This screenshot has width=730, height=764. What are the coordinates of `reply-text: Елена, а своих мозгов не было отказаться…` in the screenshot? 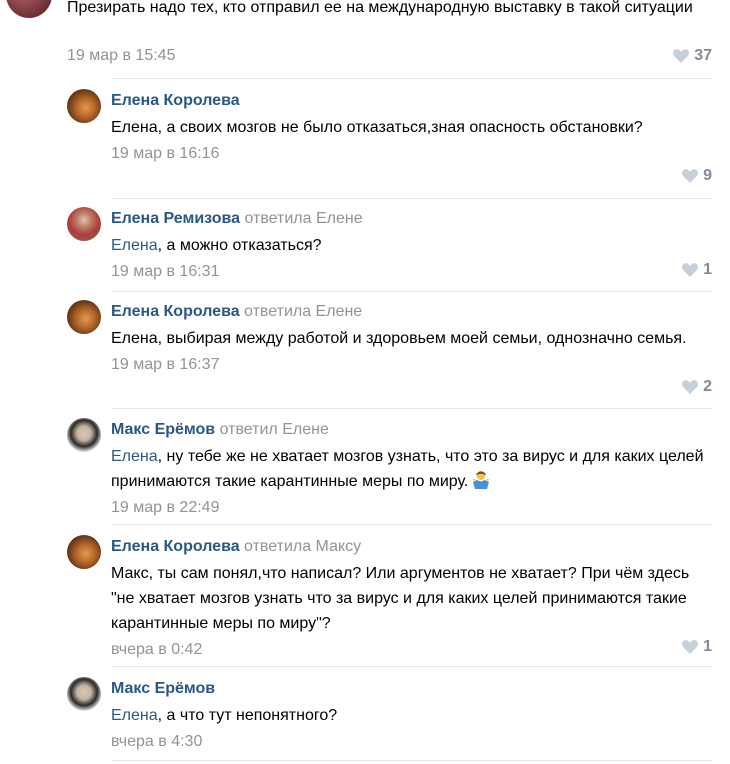 It's located at (377, 127).